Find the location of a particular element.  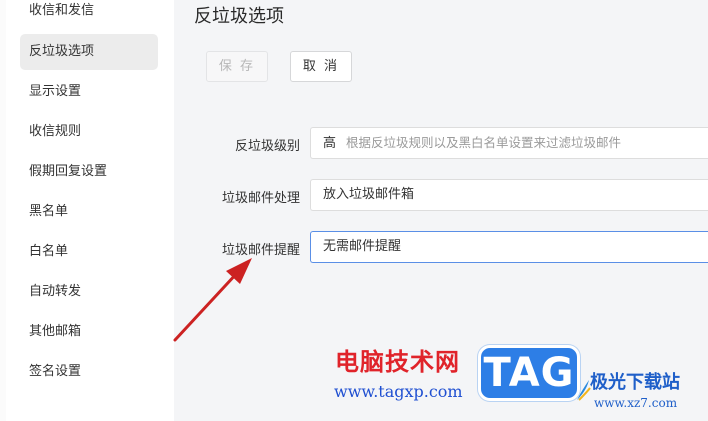

watermark-site-name: 电脑技术网 is located at coordinates (397, 362).